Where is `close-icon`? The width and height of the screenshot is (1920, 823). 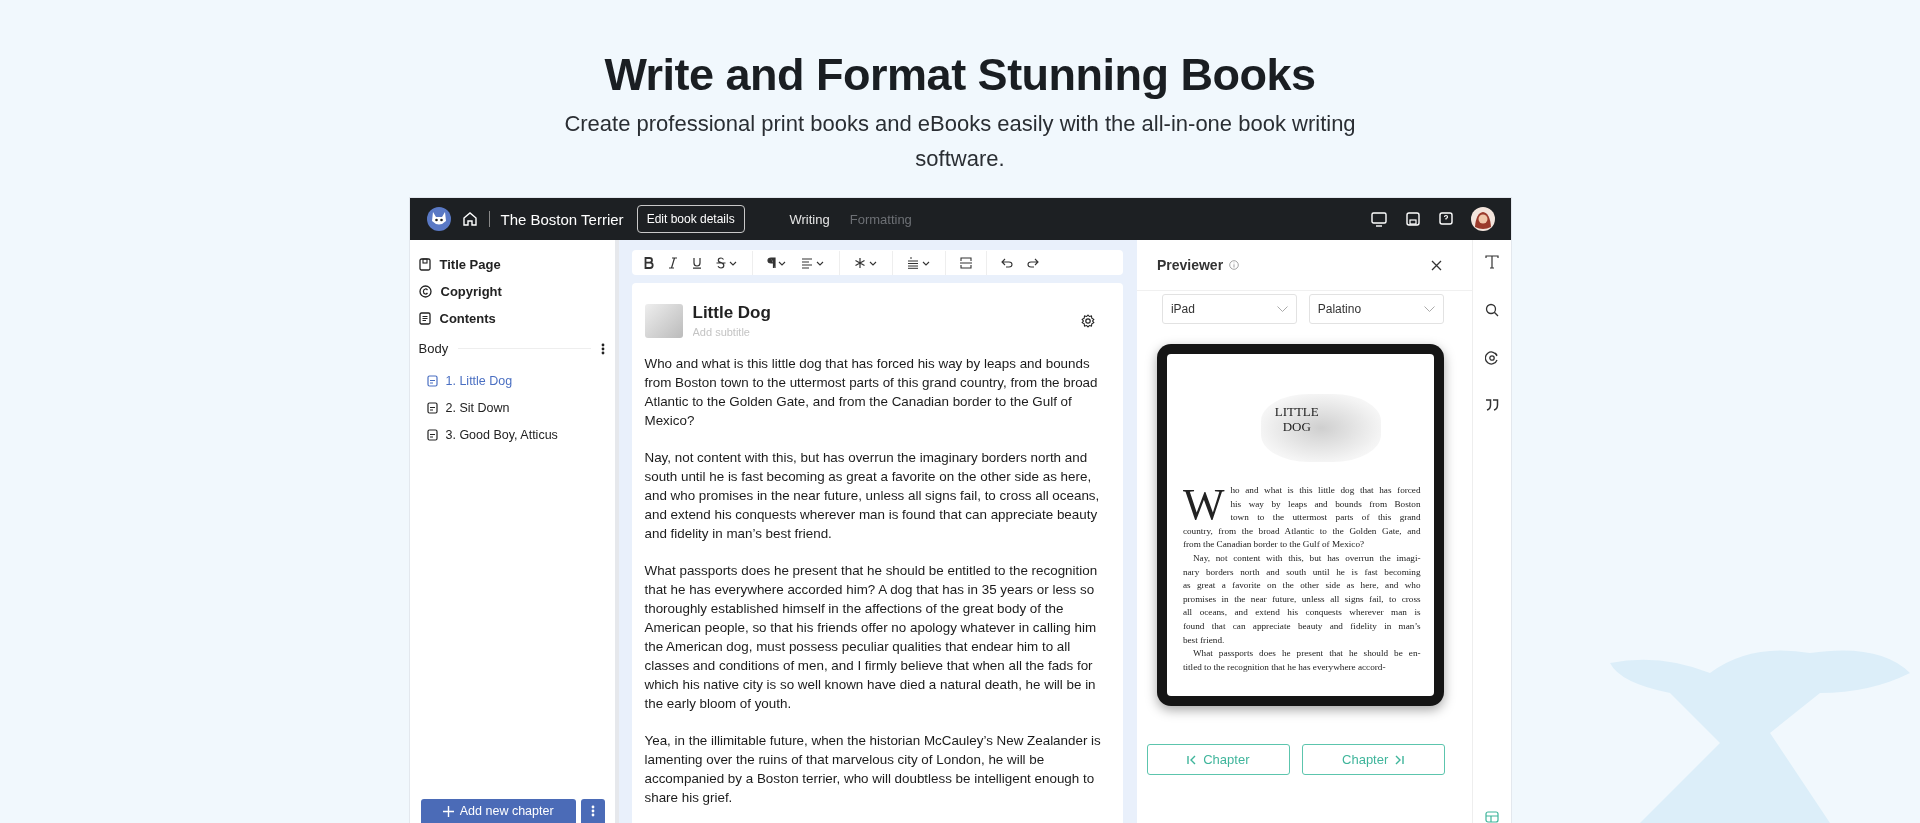 close-icon is located at coordinates (1436, 265).